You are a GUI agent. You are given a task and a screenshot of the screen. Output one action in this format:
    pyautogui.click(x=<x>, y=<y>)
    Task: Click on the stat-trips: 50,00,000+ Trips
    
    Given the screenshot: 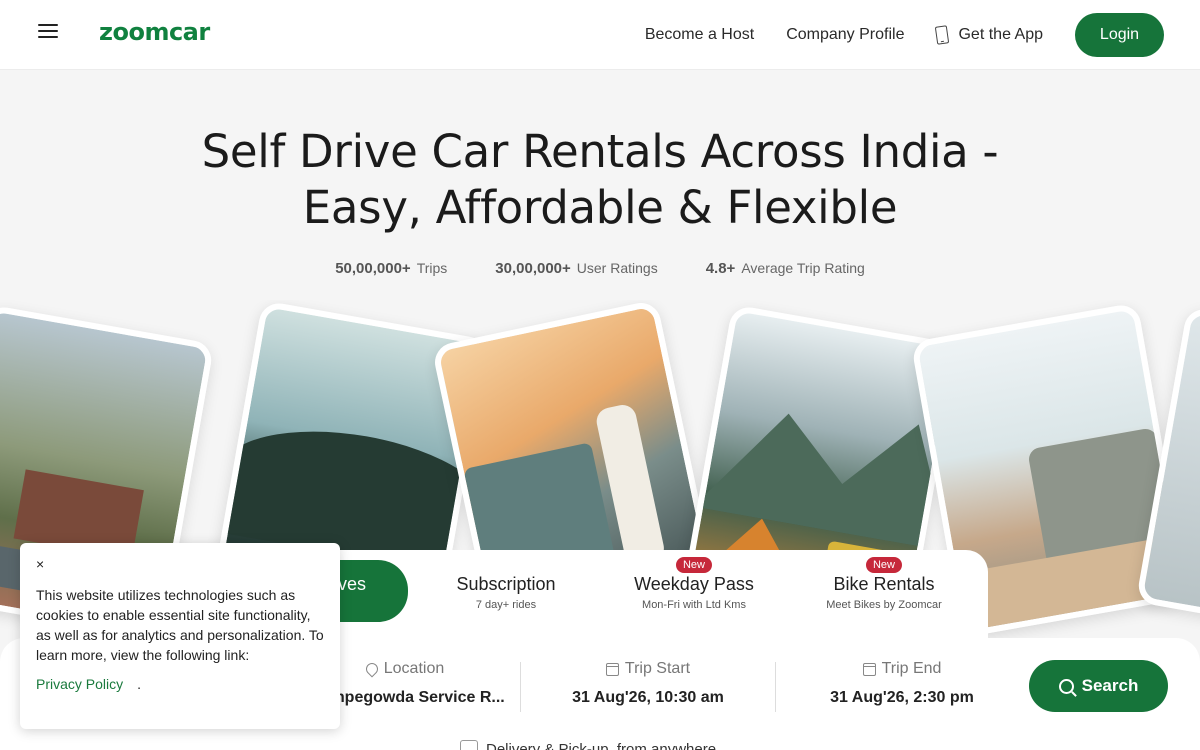 What is the action you would take?
    pyautogui.click(x=391, y=268)
    